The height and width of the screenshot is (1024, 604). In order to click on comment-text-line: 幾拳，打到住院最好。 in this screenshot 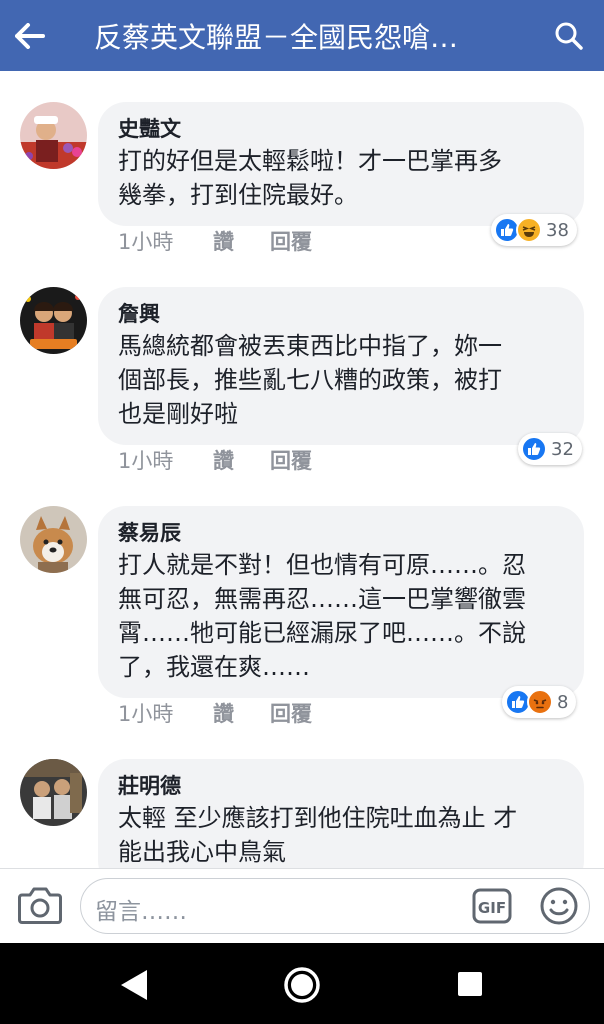, I will do `click(238, 195)`.